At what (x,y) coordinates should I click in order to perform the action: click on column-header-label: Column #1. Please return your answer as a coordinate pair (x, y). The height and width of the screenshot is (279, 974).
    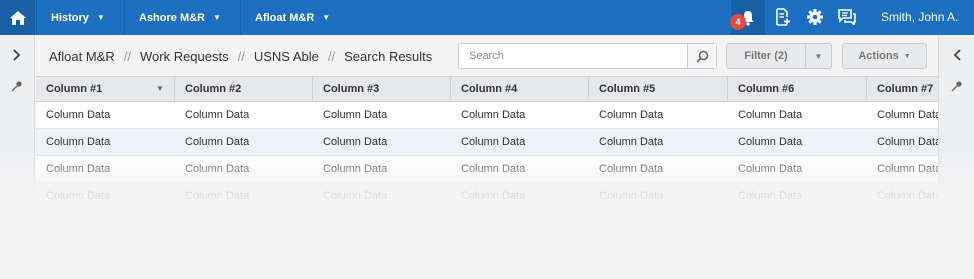
    Looking at the image, I should click on (74, 89).